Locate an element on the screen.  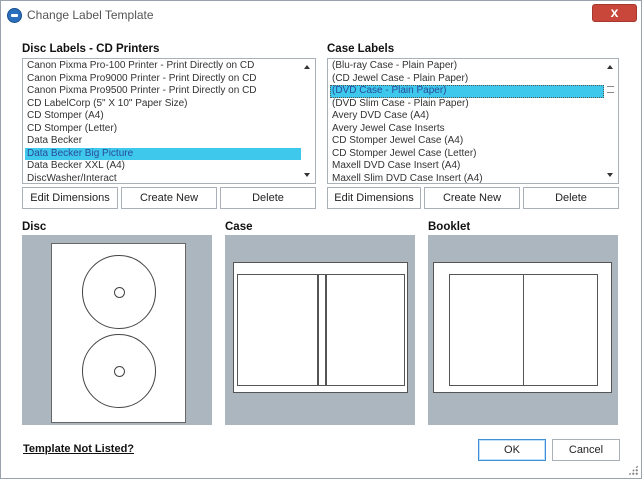
list-item: (DVD Slim Case - Plain Paper) is located at coordinates (467, 104).